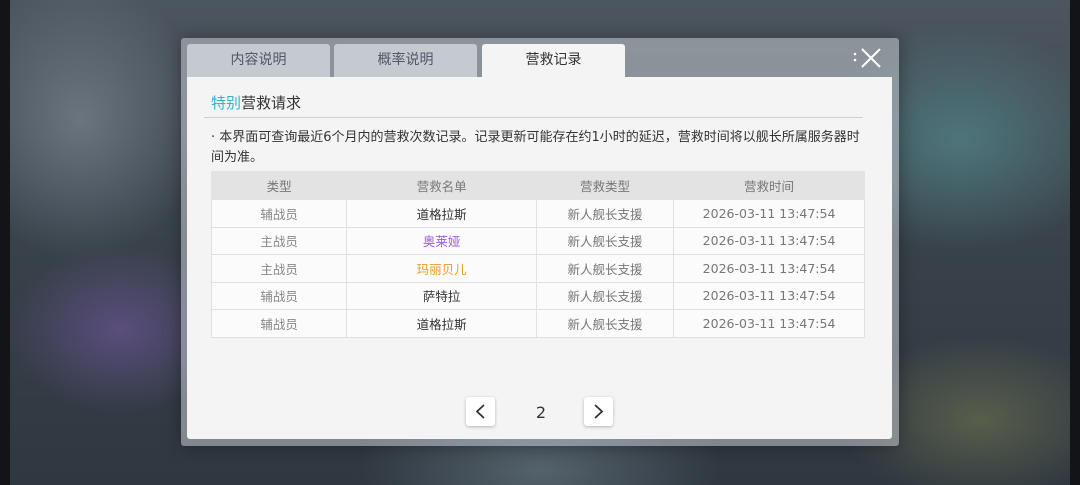 This screenshot has width=1080, height=485. I want to click on cell-name: 萨特拉, so click(441, 295).